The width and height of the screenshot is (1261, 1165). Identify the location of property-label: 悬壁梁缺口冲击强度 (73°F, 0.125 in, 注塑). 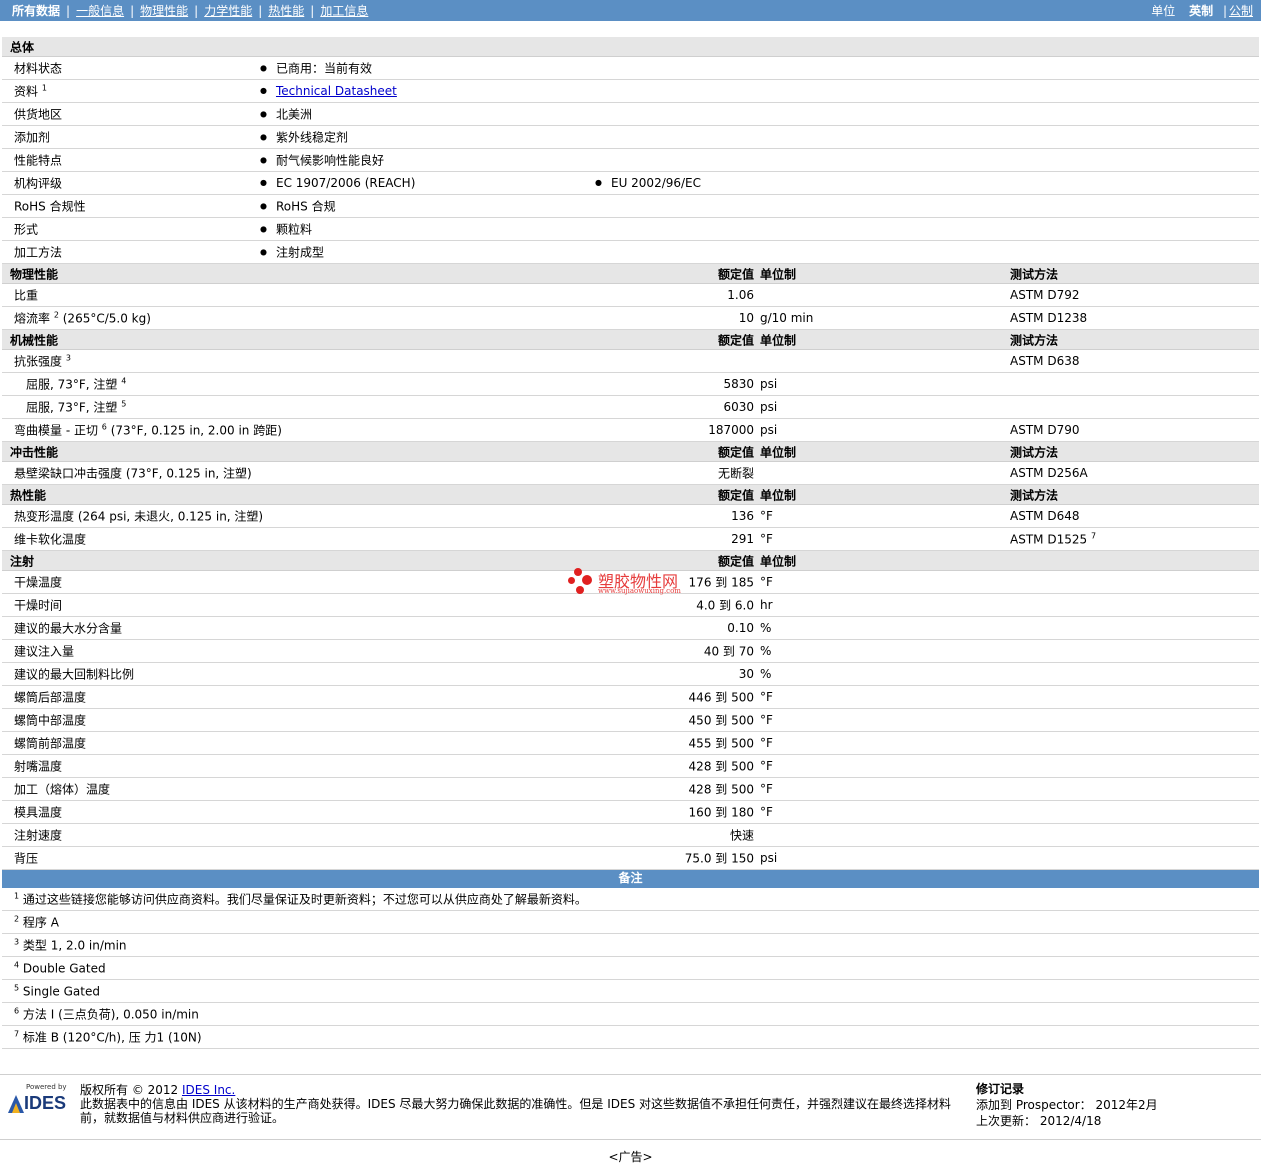
(133, 473).